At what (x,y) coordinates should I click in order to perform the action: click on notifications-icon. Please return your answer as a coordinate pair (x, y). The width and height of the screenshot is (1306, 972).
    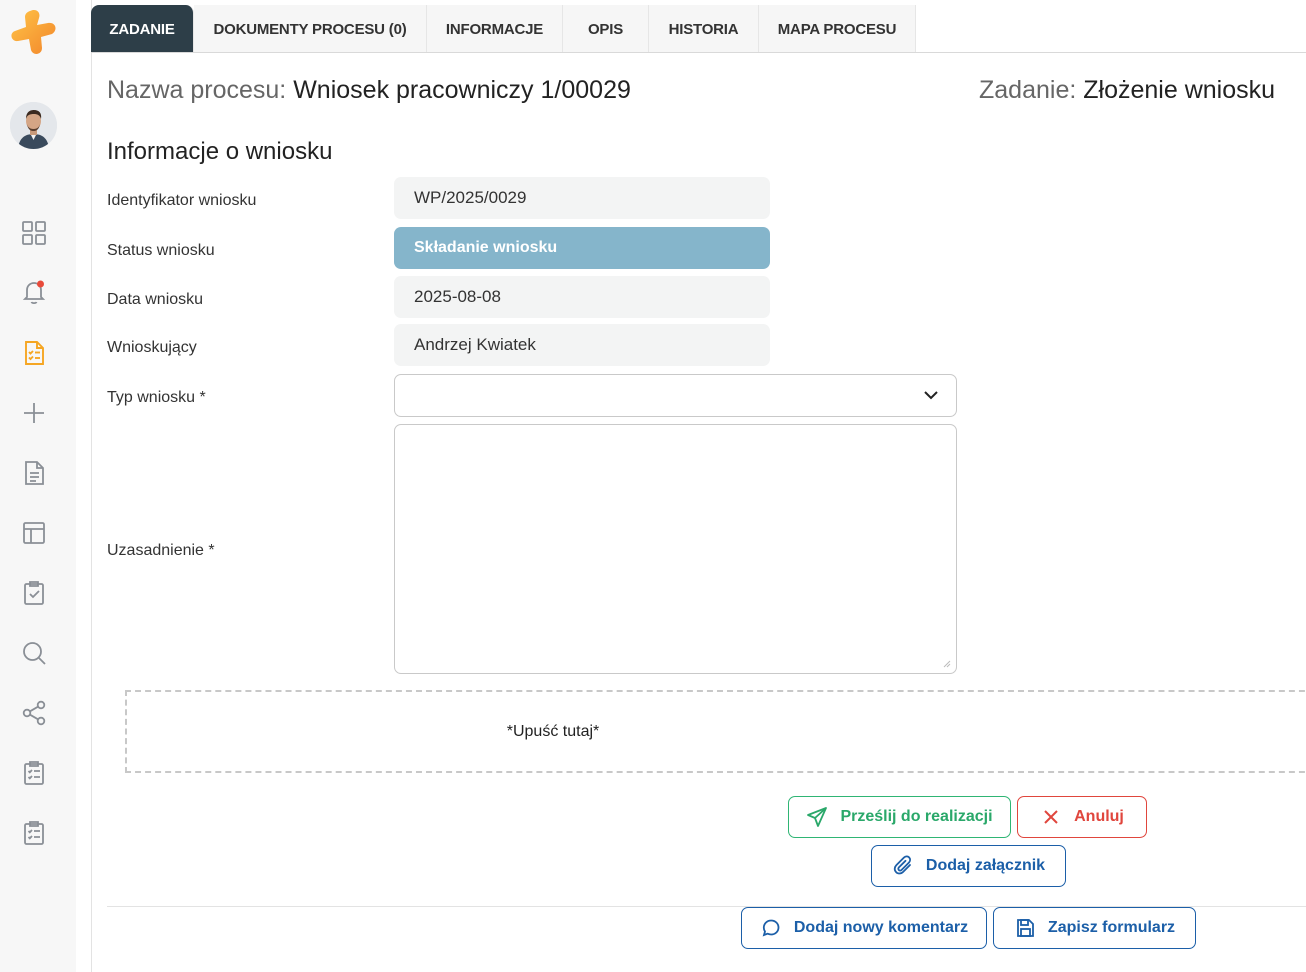
    Looking at the image, I should click on (34, 292).